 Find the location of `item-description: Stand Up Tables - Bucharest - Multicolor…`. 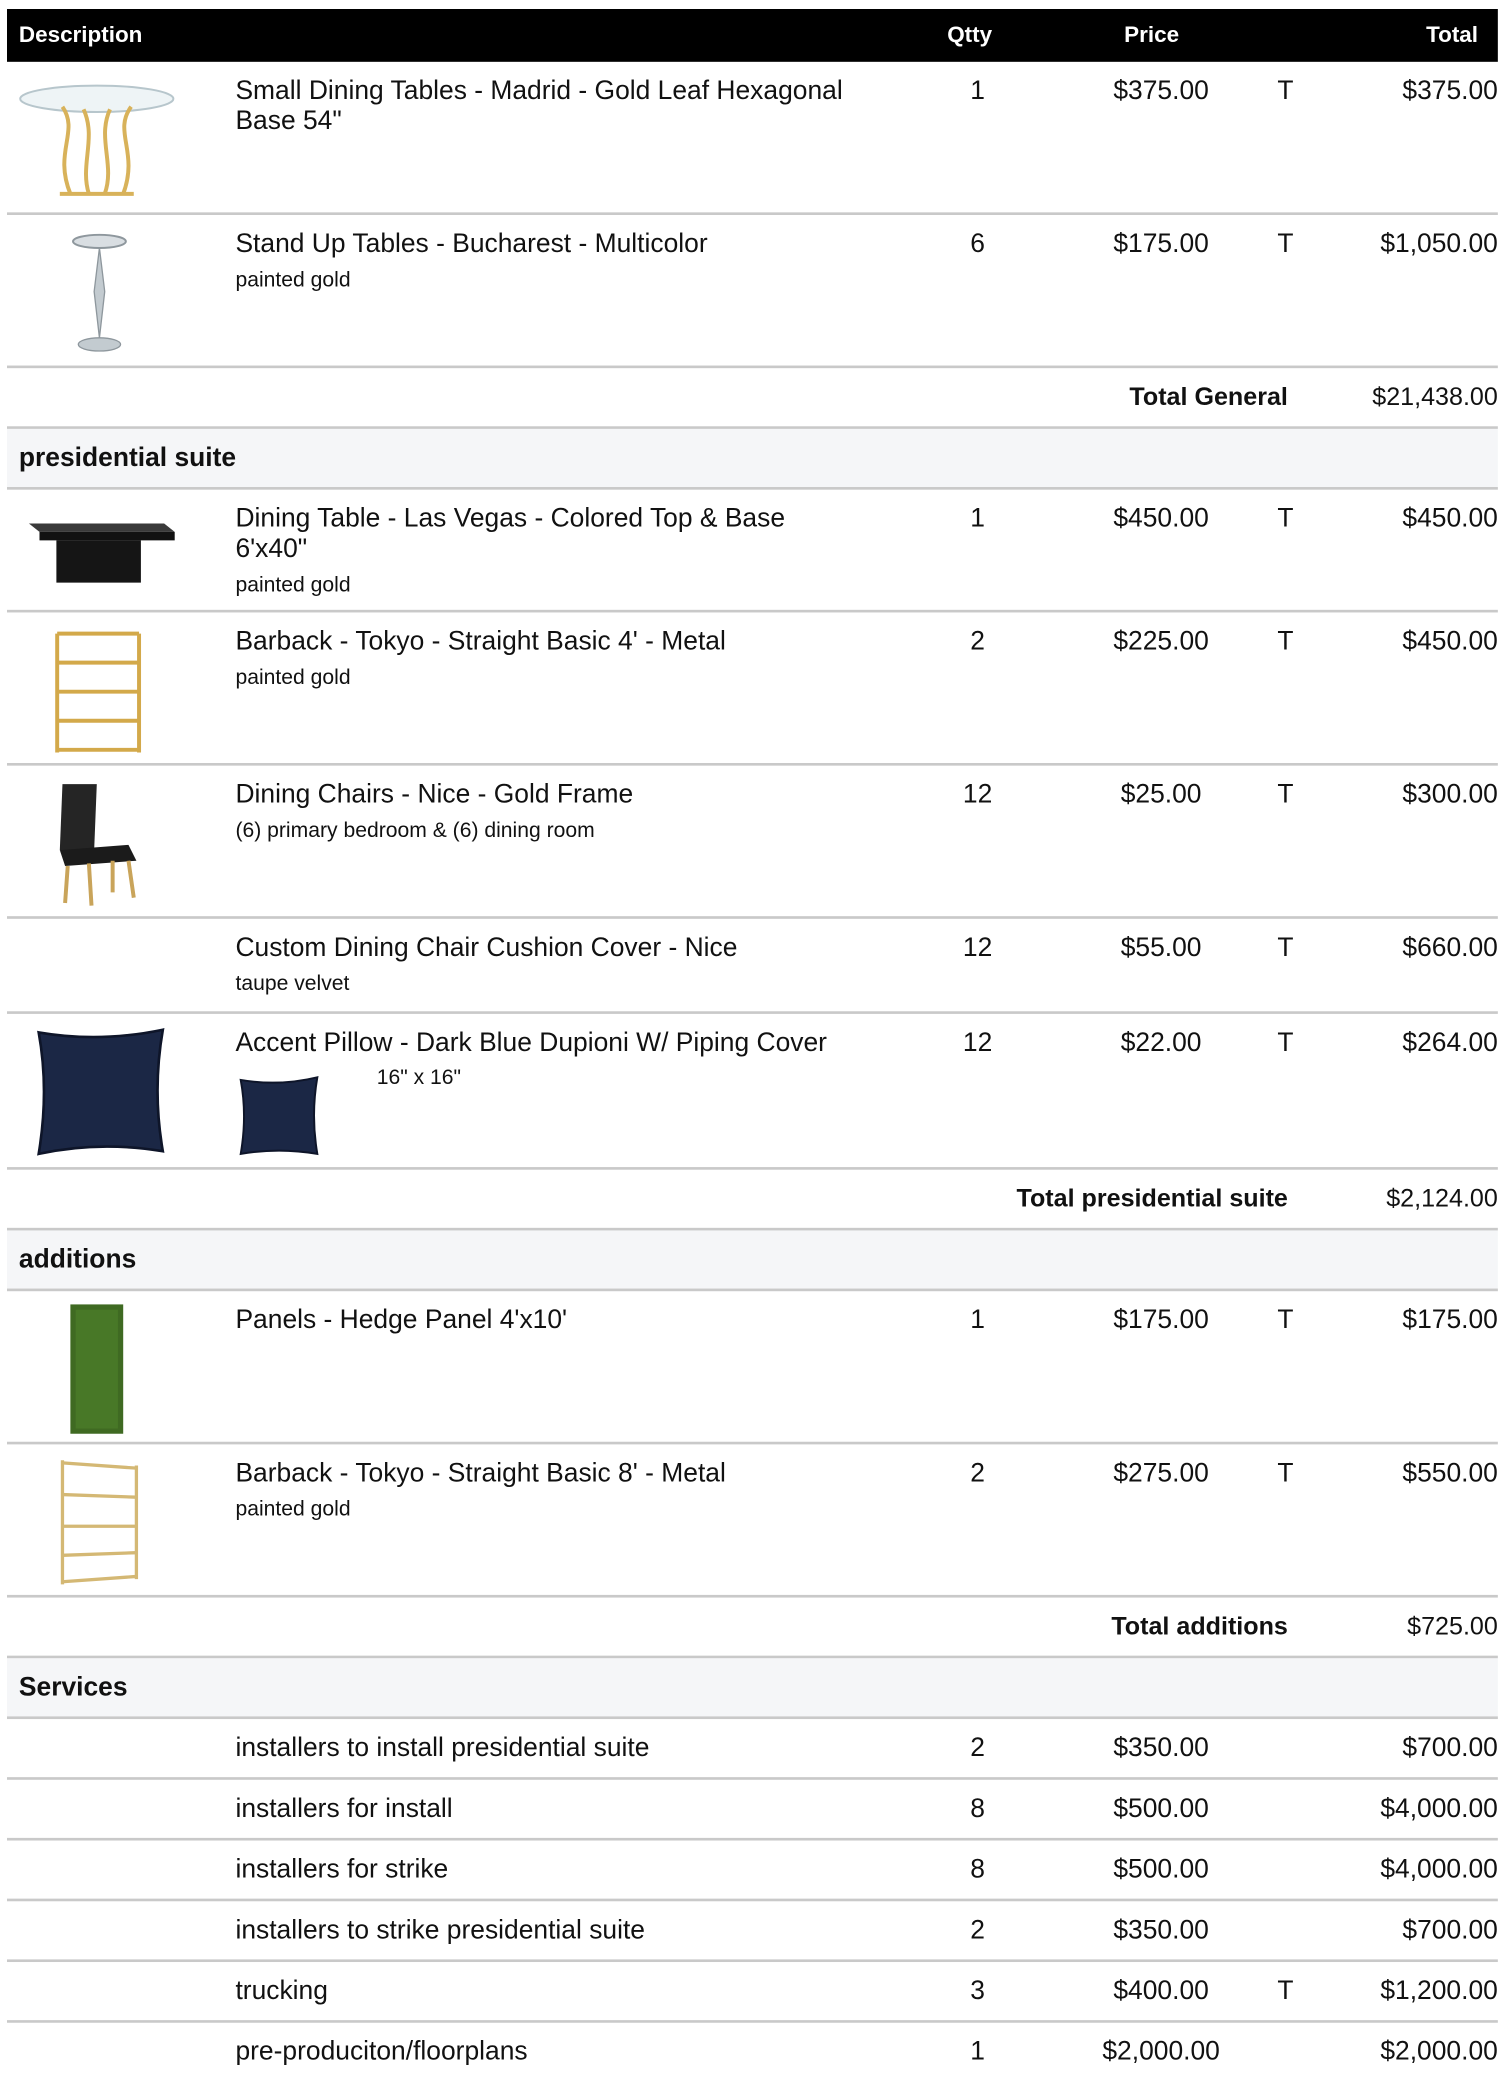

item-description: Stand Up Tables - Bucharest - Multicolor… is located at coordinates (545, 263).